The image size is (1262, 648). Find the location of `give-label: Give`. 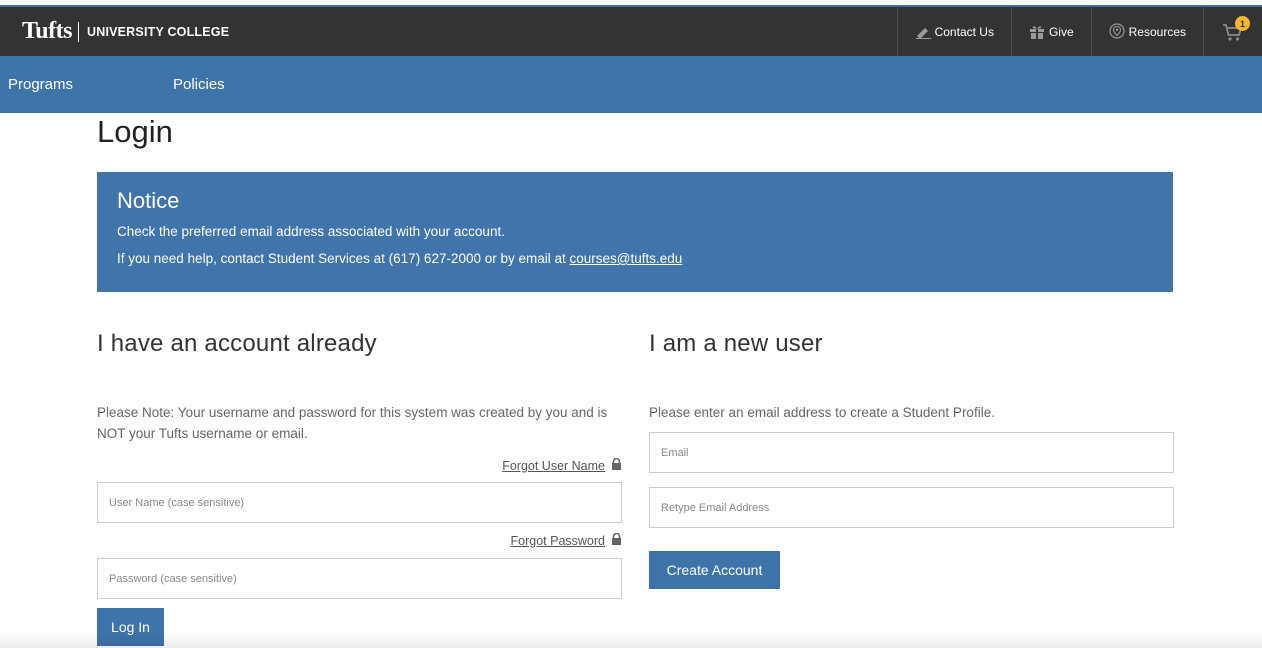

give-label: Give is located at coordinates (1061, 31).